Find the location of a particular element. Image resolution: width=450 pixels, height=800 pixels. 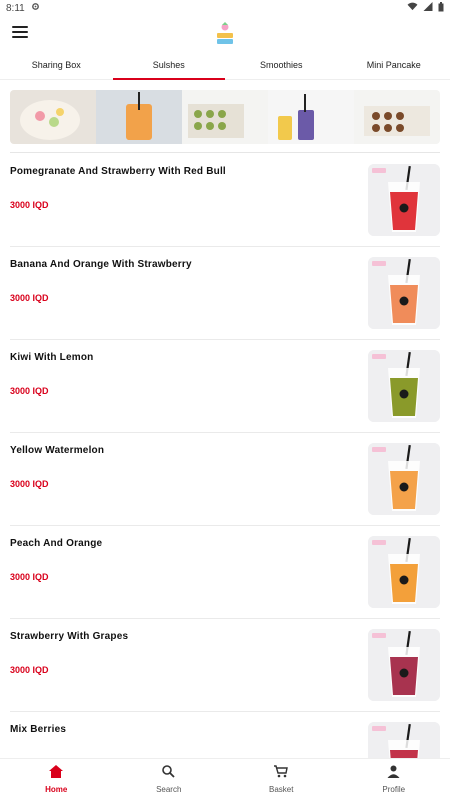

basket-icon is located at coordinates (281, 774).